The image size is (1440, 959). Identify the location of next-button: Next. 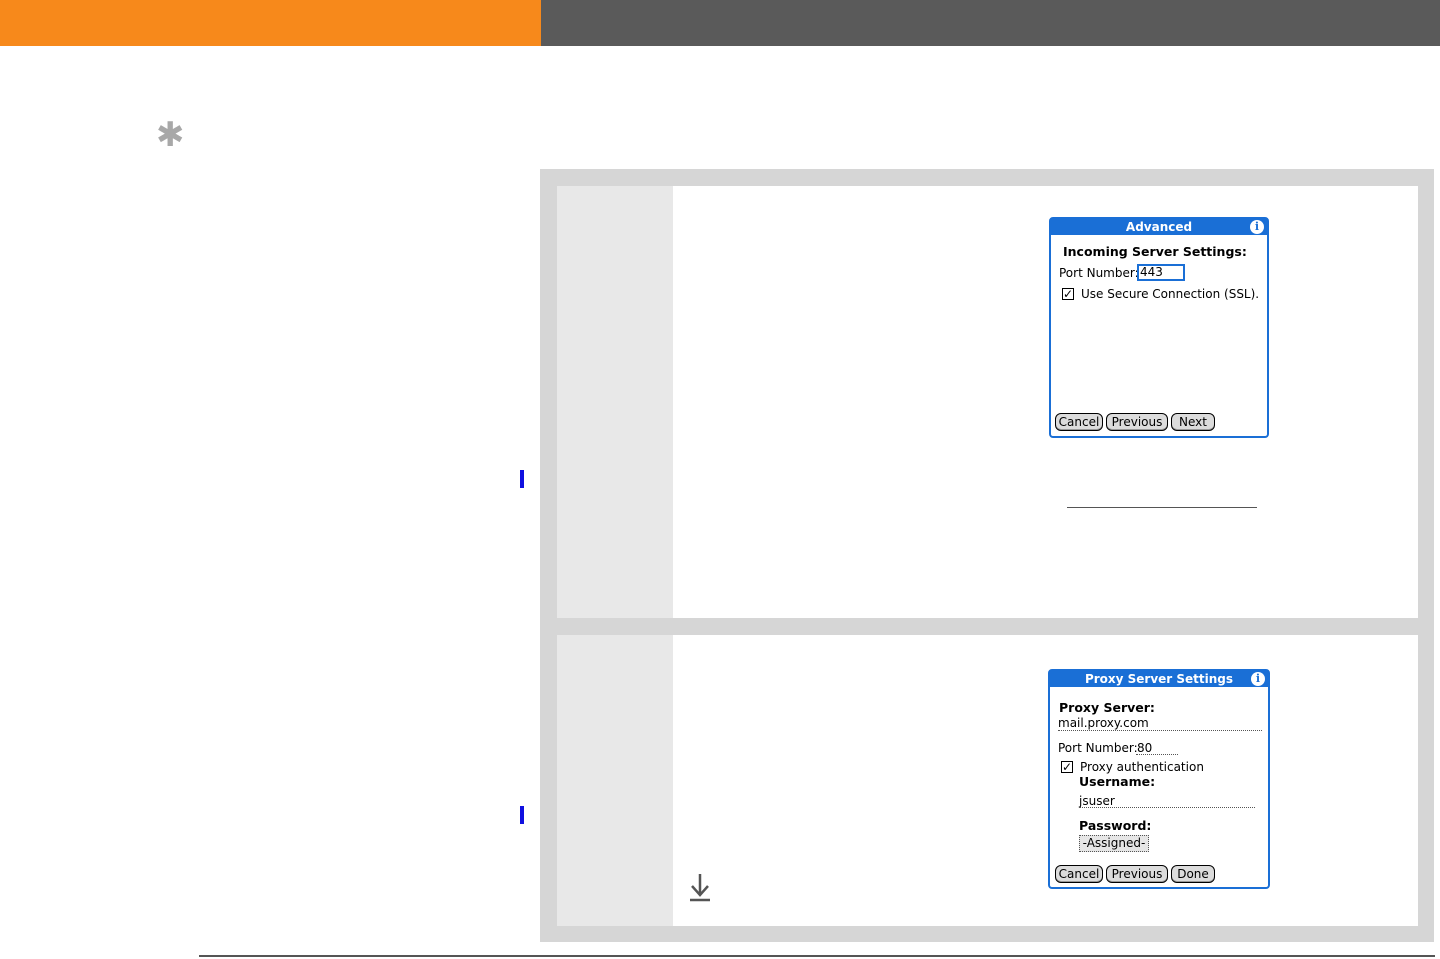
(1193, 422).